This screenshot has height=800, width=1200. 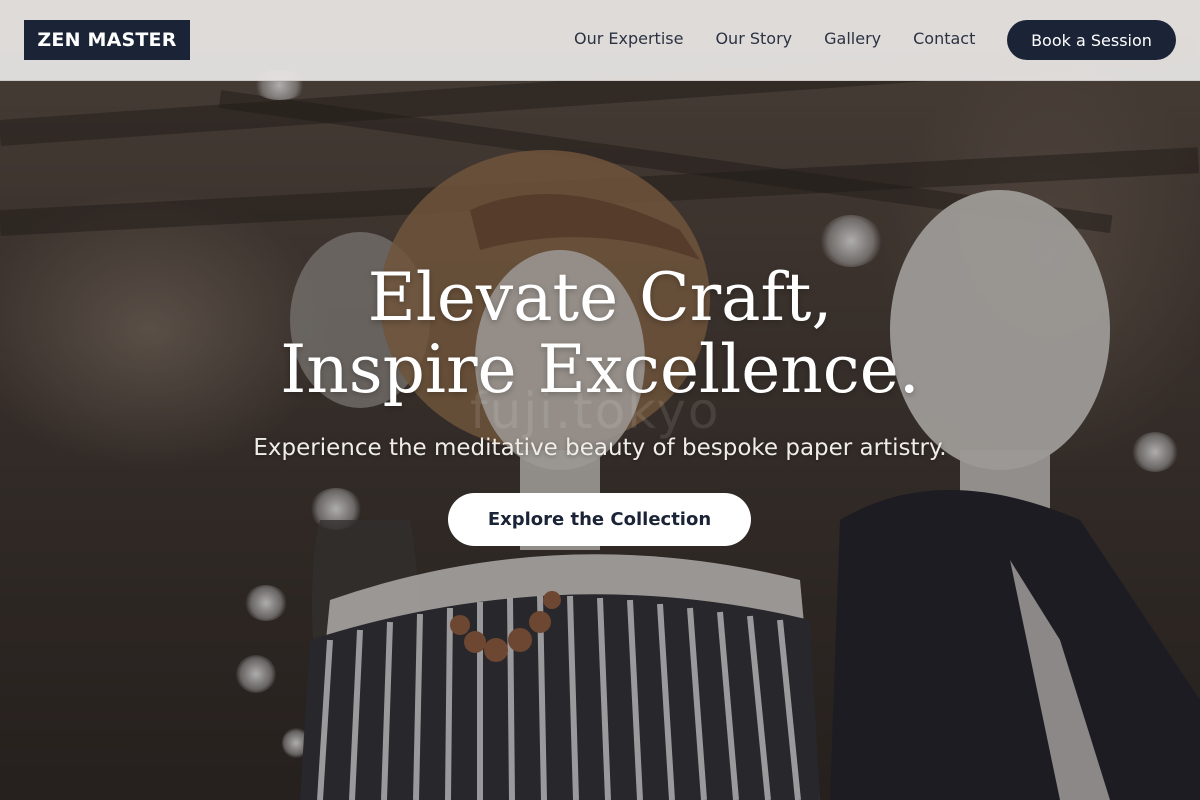 I want to click on nav-link-gallery: Gallery, so click(x=852, y=38).